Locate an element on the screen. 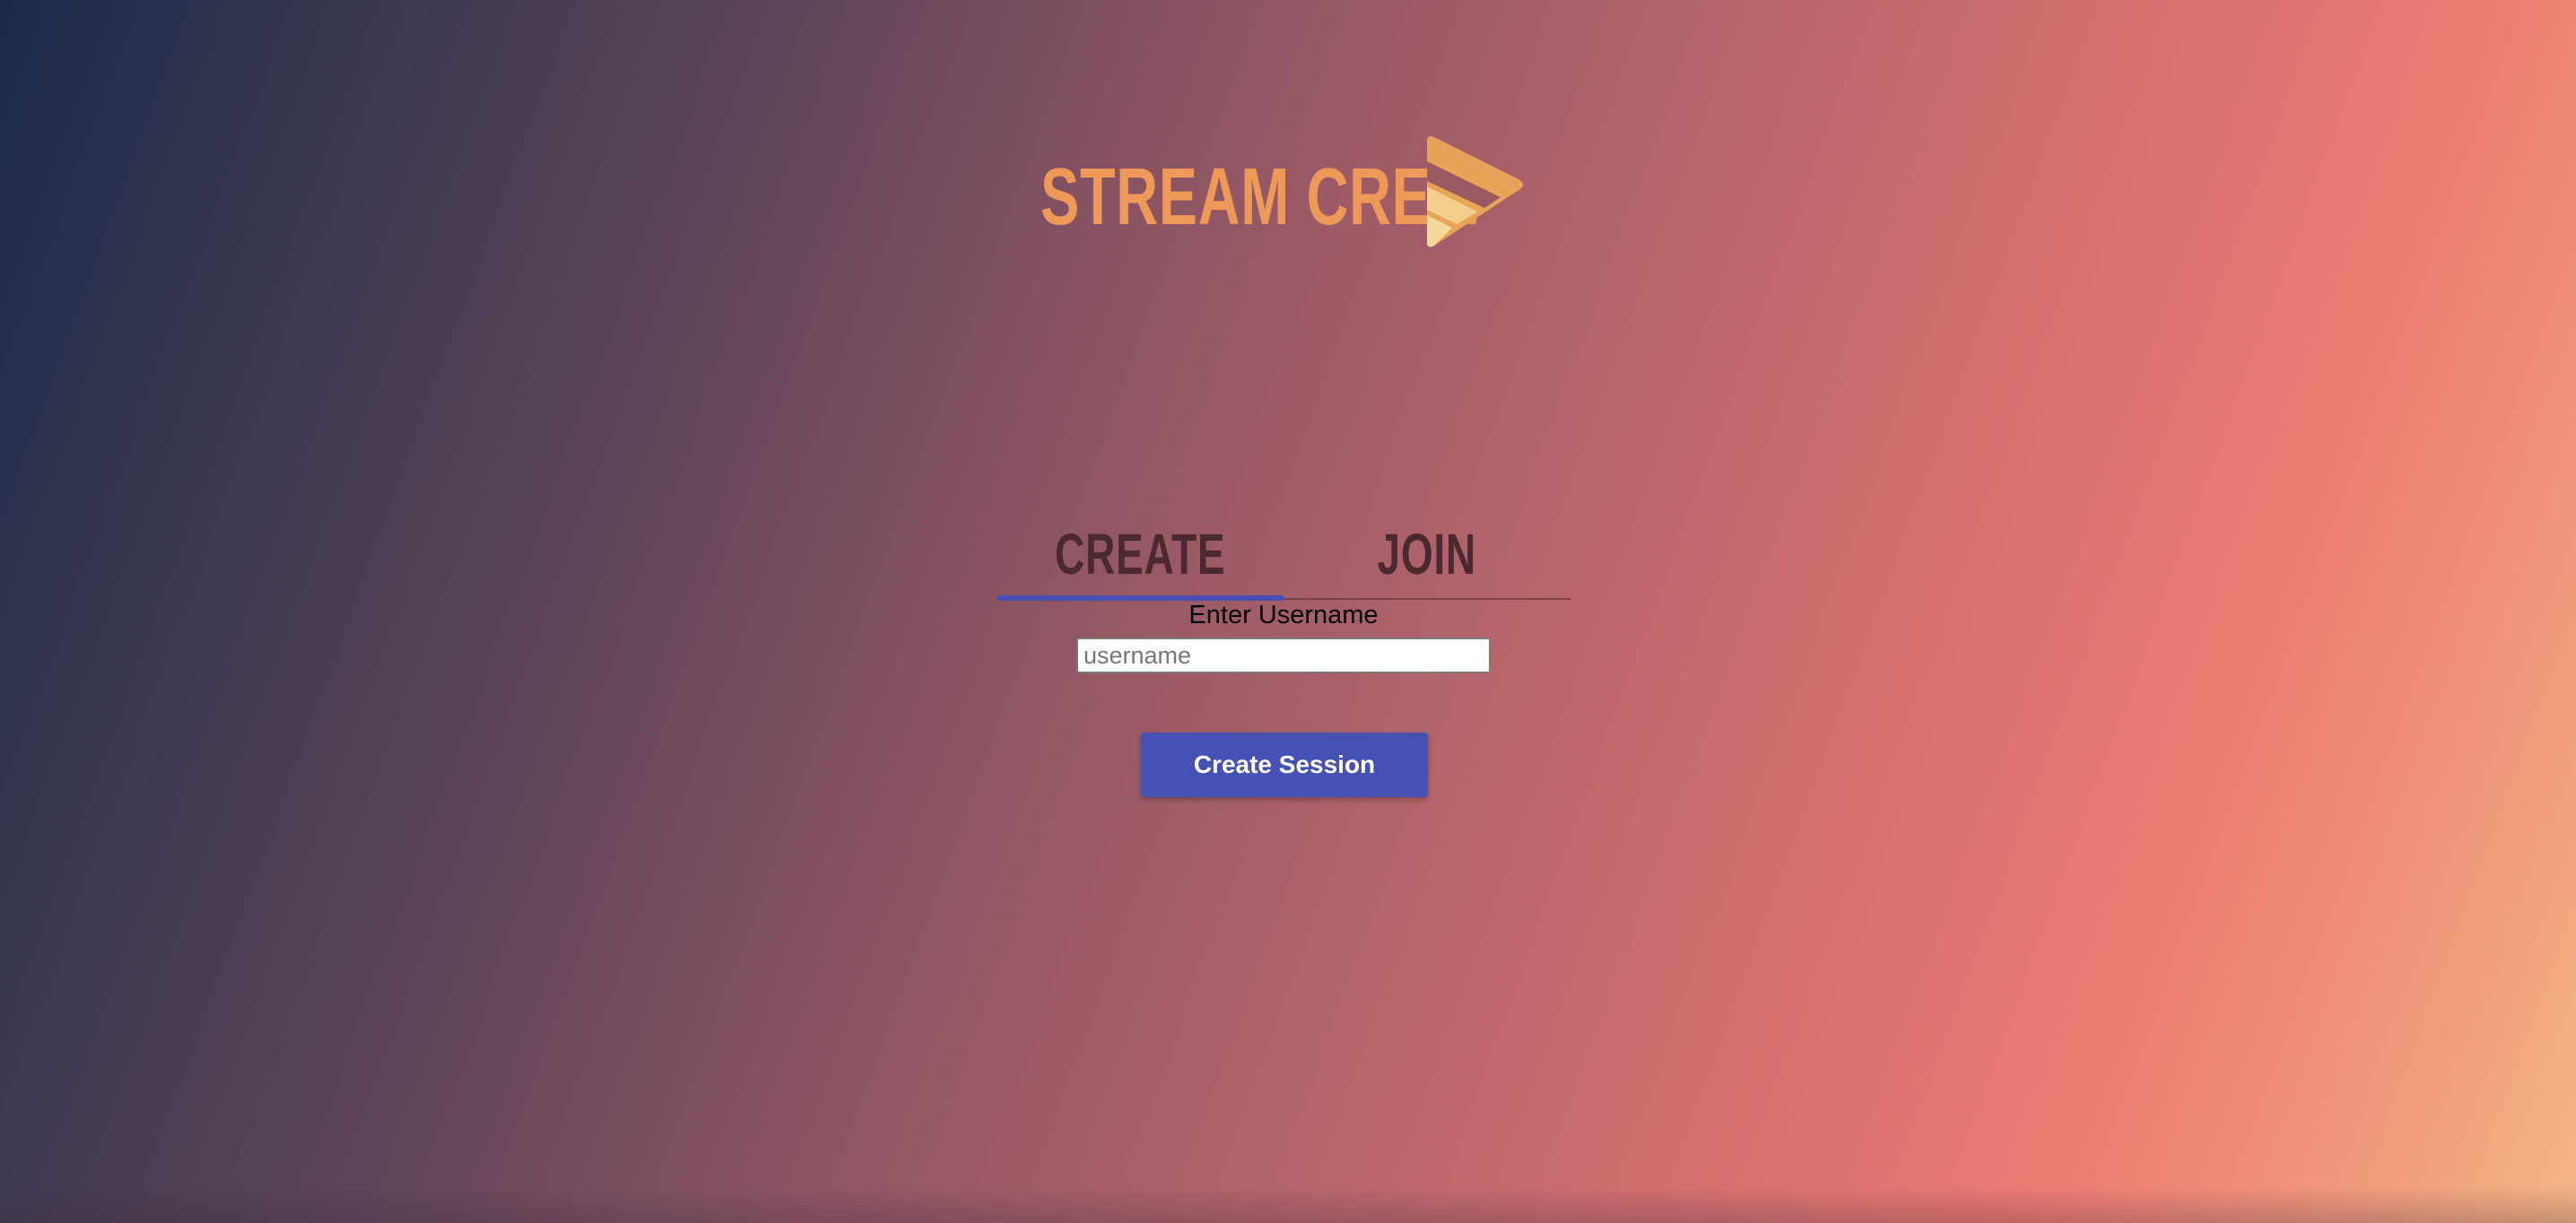 The height and width of the screenshot is (1223, 2576). tab-create-label: CREATE is located at coordinates (1140, 554).